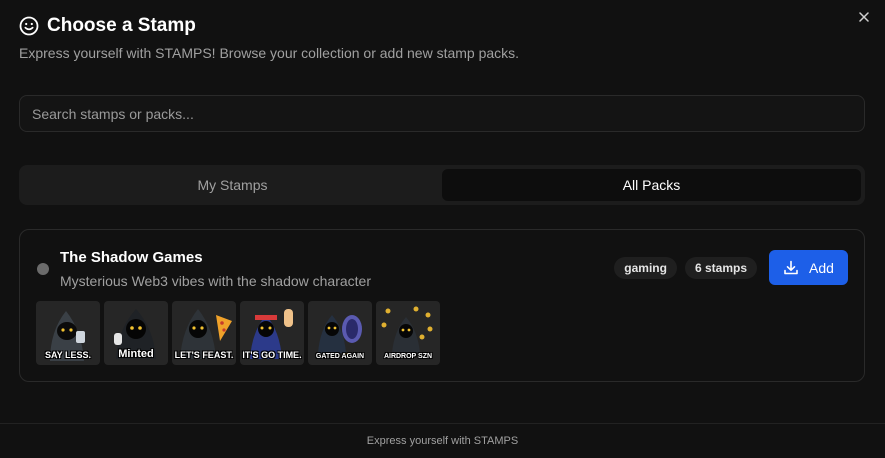 This screenshot has height=458, width=885. Describe the element at coordinates (821, 267) in the screenshot. I see `add-button-label: Add` at that location.